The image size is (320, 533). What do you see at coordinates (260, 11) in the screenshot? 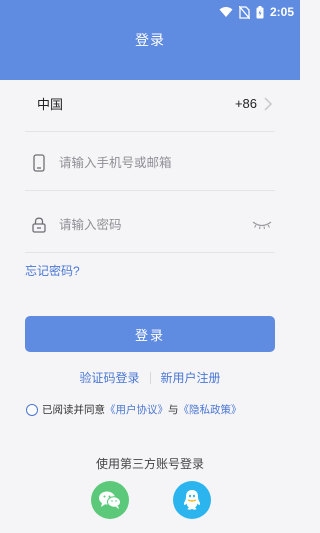
I see `battery-icon` at bounding box center [260, 11].